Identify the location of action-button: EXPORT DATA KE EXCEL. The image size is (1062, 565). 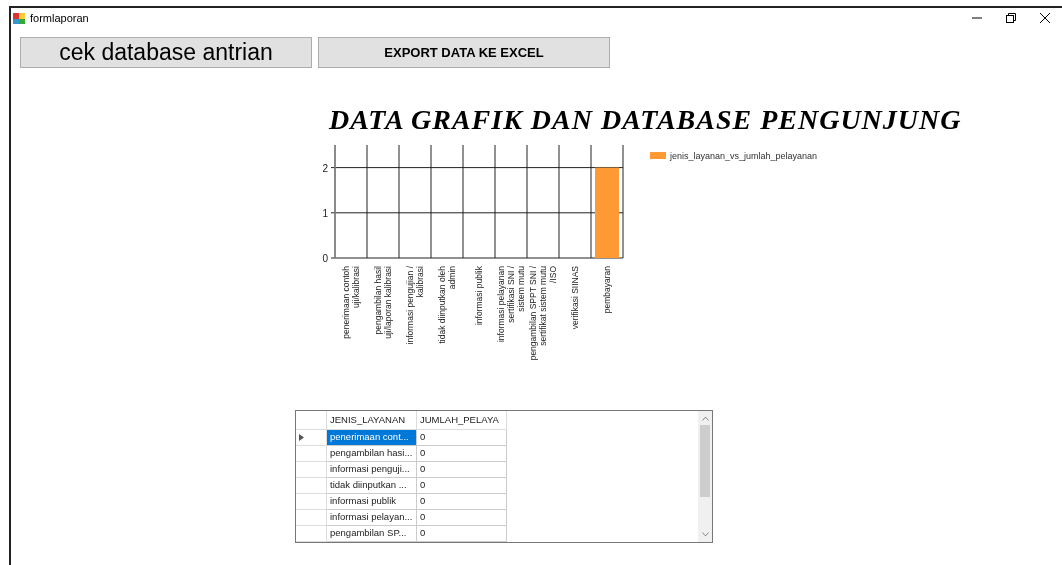
(464, 52).